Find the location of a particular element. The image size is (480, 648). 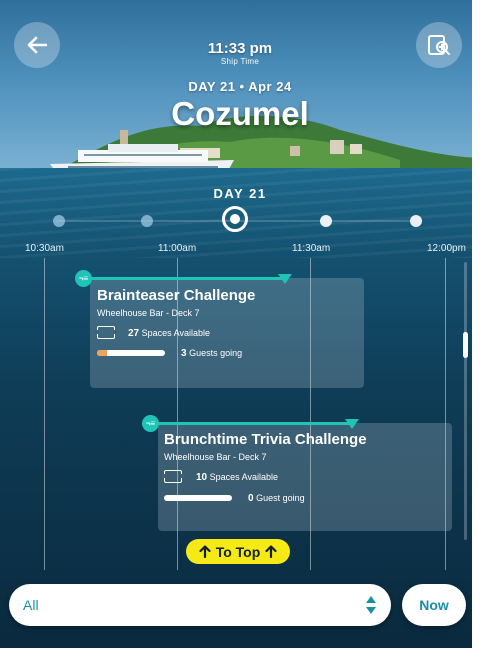

event-guests: 3 Guests going is located at coordinates (212, 353).